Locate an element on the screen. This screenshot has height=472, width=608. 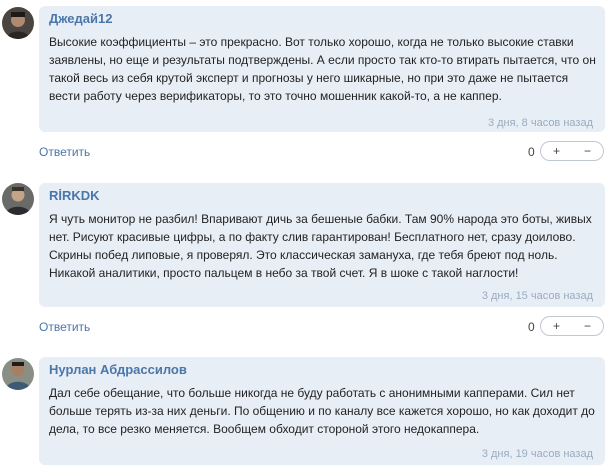
comment-timestamp: 3 дня, 8 часов назад is located at coordinates (540, 123).